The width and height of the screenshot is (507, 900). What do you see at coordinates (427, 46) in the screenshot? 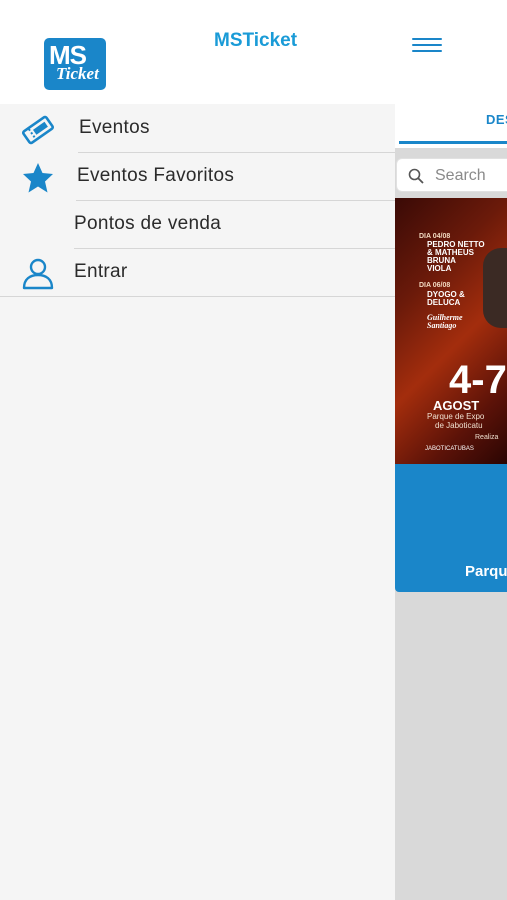
I see `hamburger-icon` at bounding box center [427, 46].